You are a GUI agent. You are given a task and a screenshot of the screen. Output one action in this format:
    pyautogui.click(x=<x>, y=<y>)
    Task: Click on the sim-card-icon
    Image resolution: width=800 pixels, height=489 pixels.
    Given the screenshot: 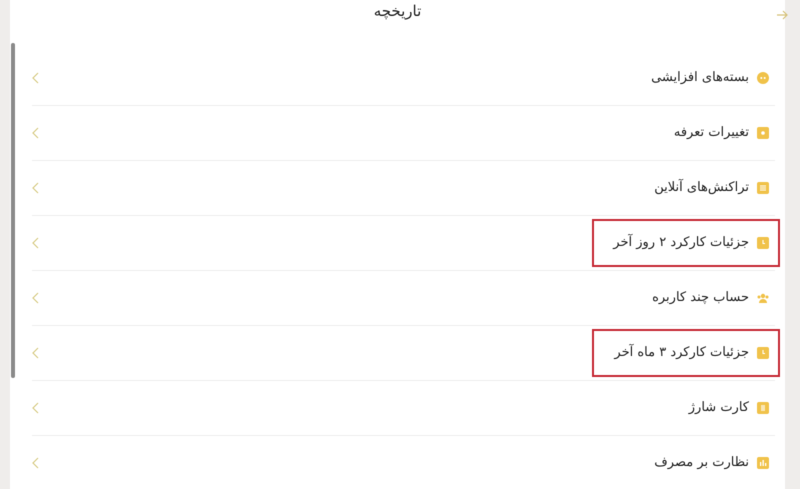 What is the action you would take?
    pyautogui.click(x=763, y=408)
    